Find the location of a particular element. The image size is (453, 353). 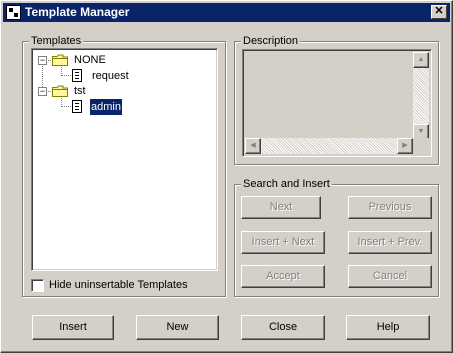

templates-group-label: Templates is located at coordinates (56, 41).